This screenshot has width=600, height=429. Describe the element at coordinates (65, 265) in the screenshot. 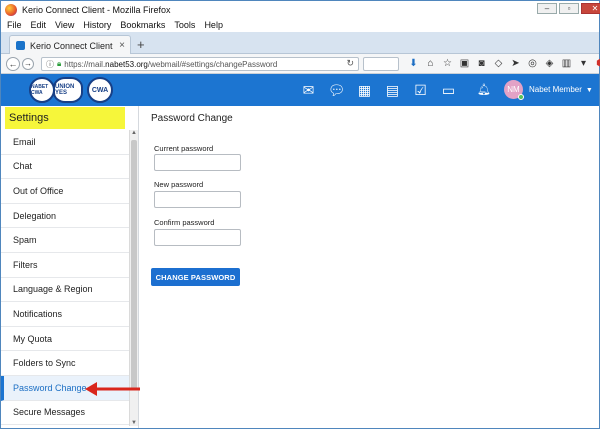

I see `sidebar-item-filters: Filters` at that location.